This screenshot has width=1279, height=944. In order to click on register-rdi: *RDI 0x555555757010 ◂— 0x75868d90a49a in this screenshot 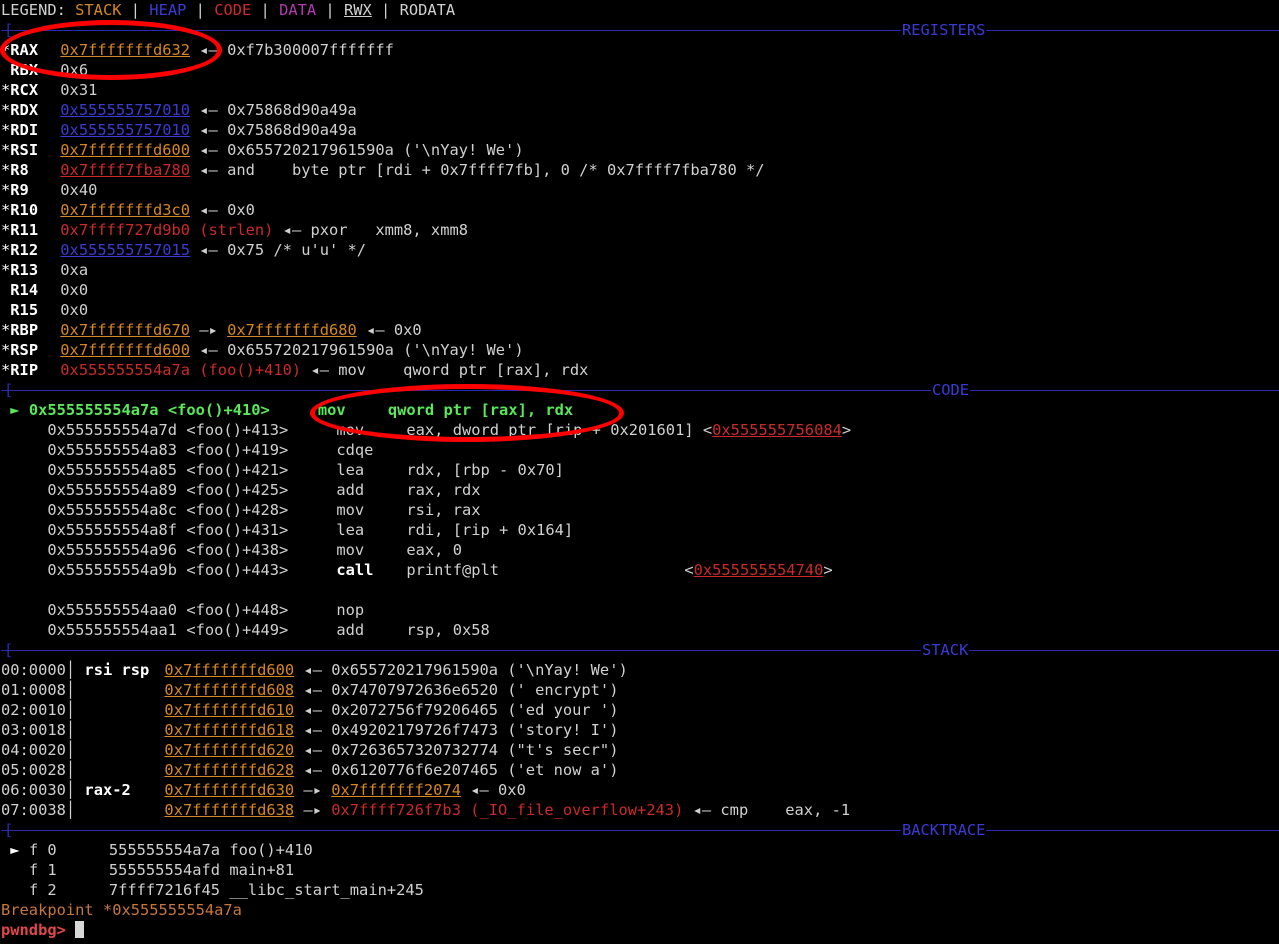, I will do `click(640, 130)`.